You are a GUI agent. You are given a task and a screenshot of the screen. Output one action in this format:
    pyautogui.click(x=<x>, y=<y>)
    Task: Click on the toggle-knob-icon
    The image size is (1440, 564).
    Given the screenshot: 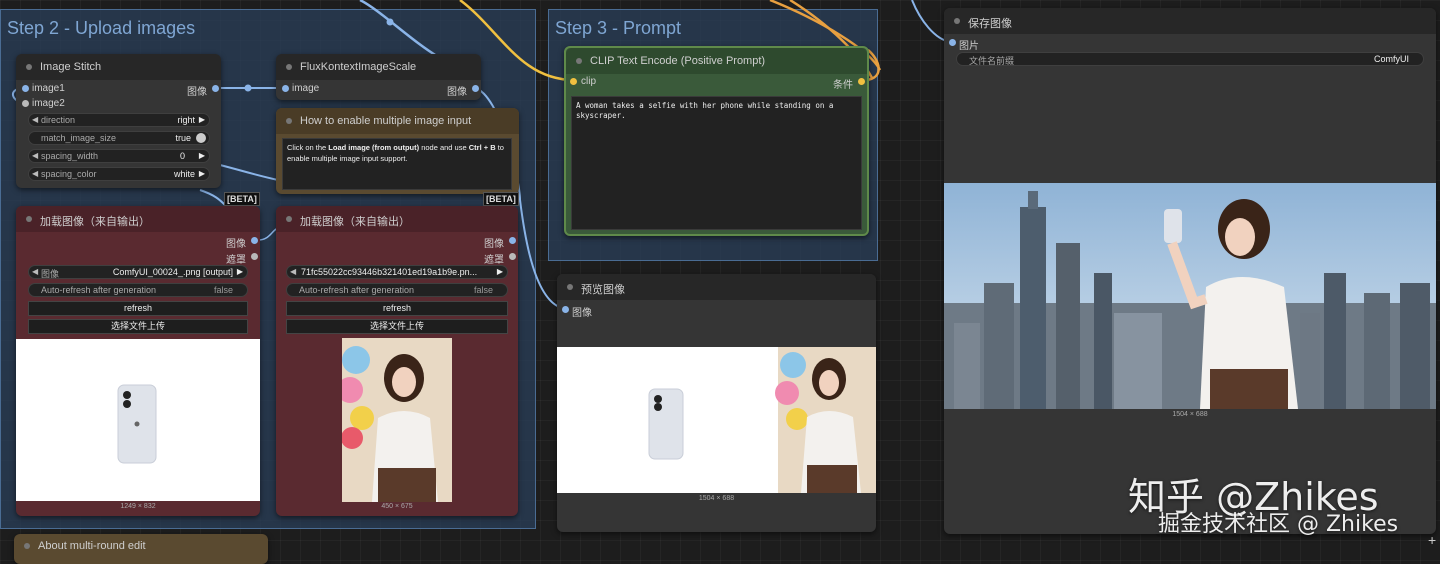 What is the action you would take?
    pyautogui.click(x=201, y=138)
    